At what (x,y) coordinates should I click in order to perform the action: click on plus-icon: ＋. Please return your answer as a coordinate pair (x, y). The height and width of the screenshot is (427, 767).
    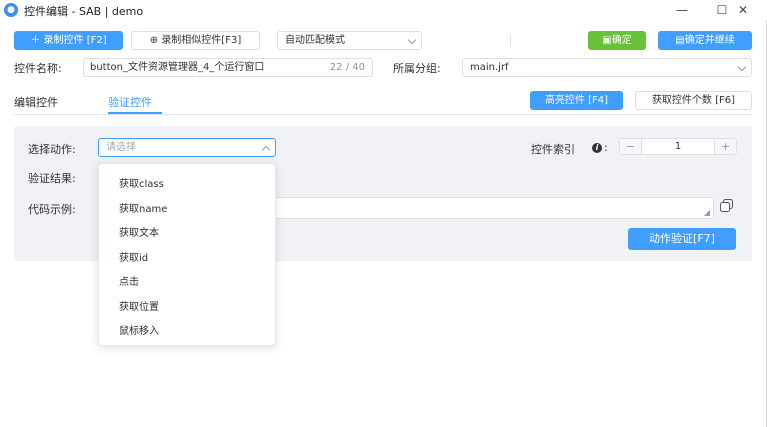
    Looking at the image, I should click on (37, 40).